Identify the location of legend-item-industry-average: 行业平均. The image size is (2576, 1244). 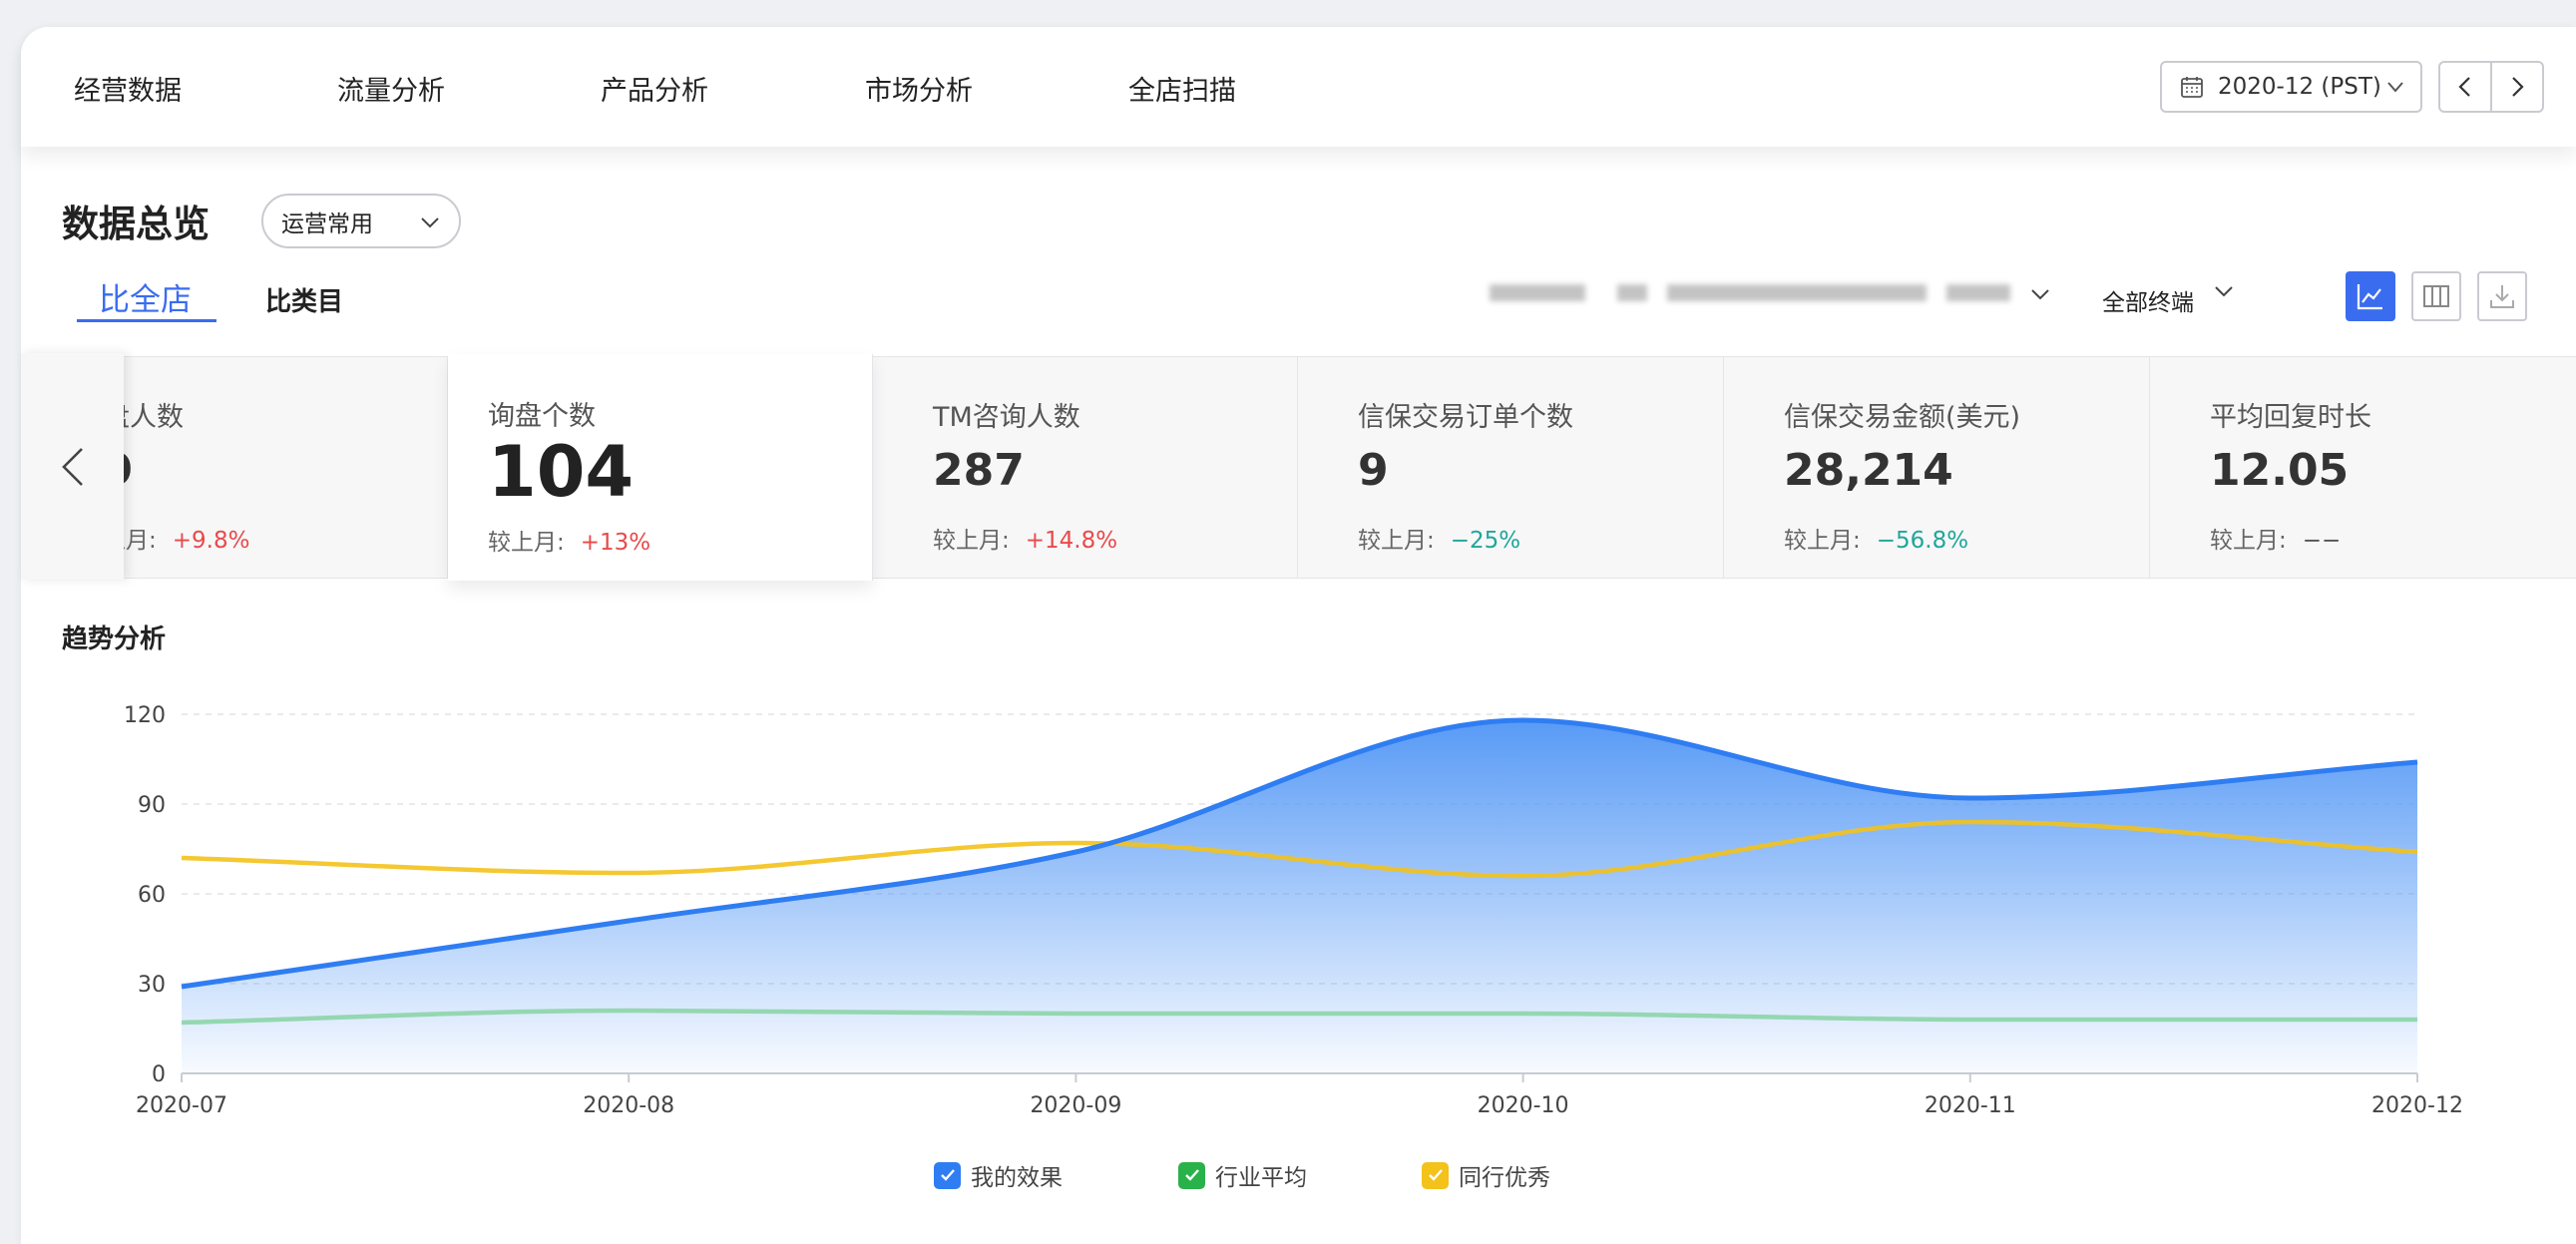
(1242, 1175).